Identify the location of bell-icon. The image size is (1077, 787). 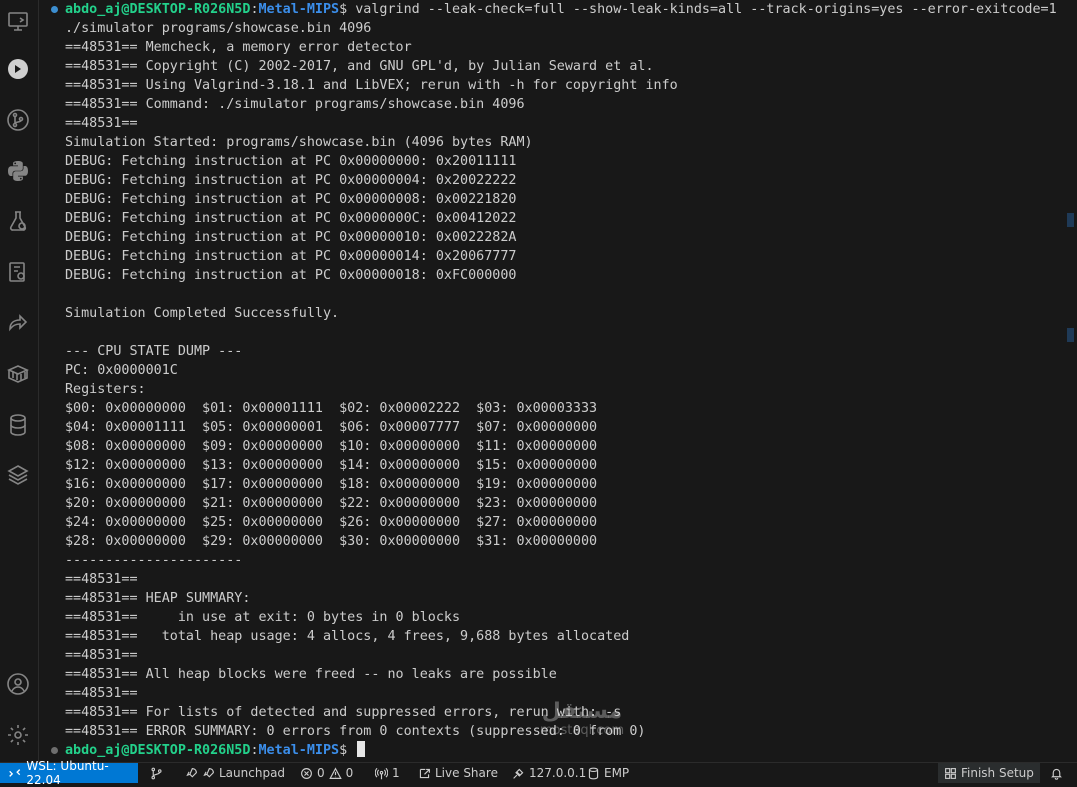
(1056, 774).